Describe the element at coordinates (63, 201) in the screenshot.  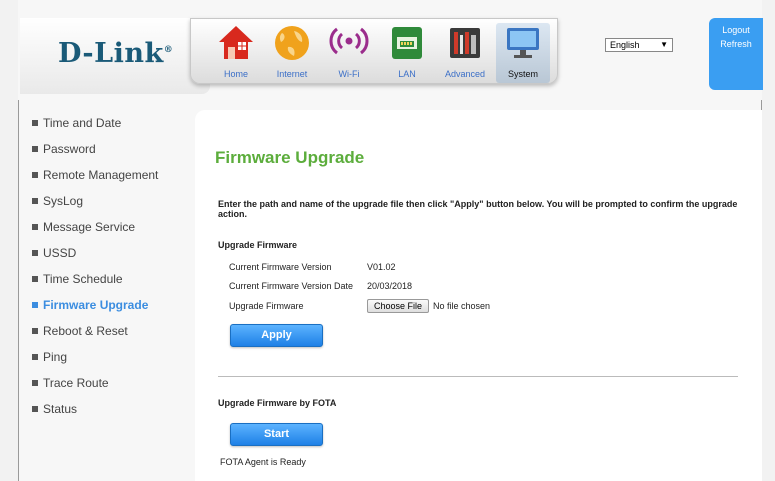
I see `sidebar-item-label: SysLog` at that location.